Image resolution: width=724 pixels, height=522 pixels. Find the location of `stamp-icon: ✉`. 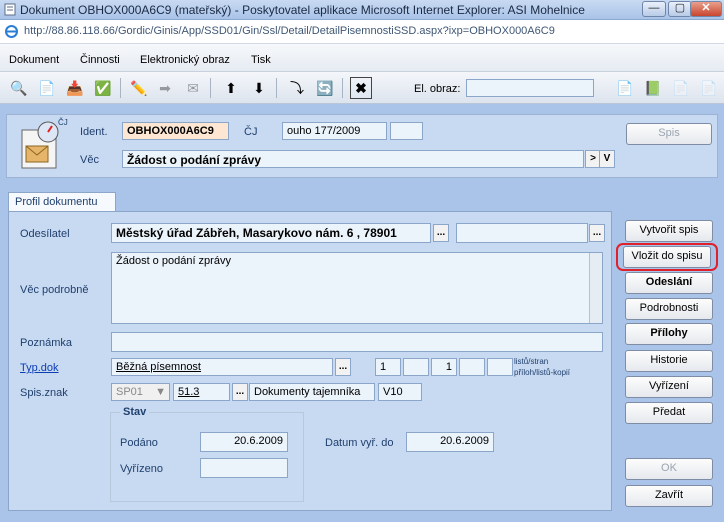

stamp-icon: ✉ is located at coordinates (193, 87).